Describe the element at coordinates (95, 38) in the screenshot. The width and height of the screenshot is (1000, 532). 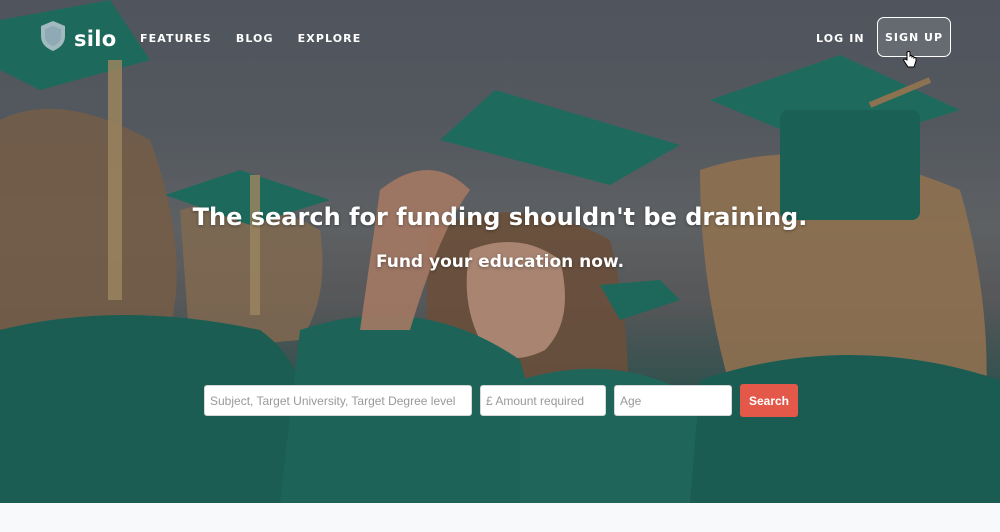
I see `brand-name: silo` at that location.